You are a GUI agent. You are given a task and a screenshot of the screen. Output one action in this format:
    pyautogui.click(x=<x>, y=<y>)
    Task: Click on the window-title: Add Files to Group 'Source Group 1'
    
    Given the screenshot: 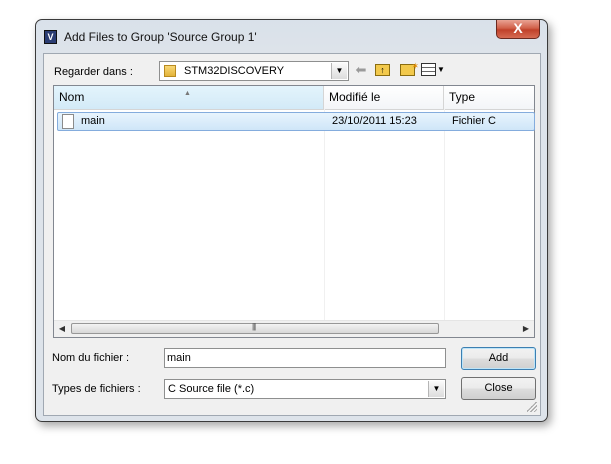 What is the action you would take?
    pyautogui.click(x=160, y=37)
    